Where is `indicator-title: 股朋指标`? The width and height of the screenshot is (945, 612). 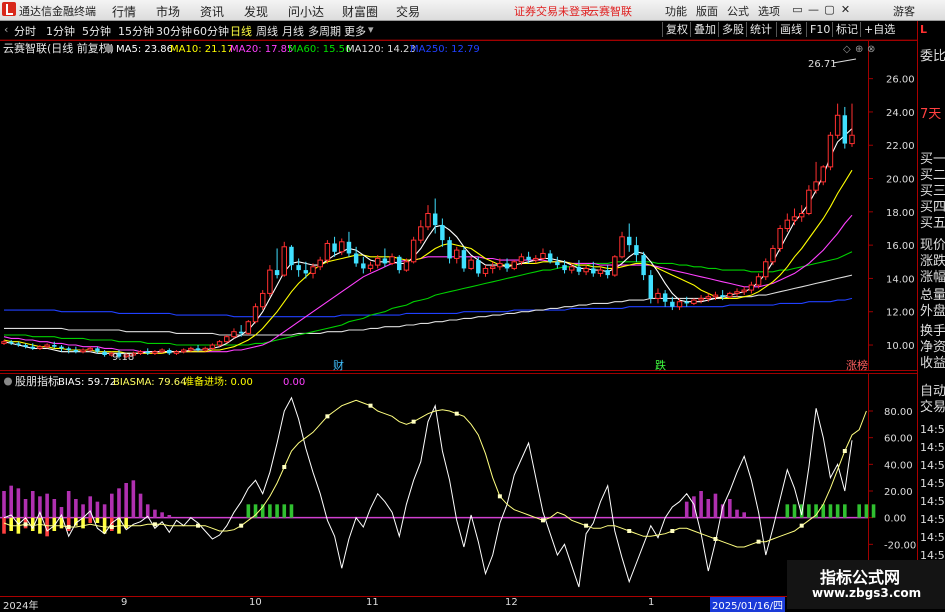 indicator-title: 股朋指标 is located at coordinates (37, 381).